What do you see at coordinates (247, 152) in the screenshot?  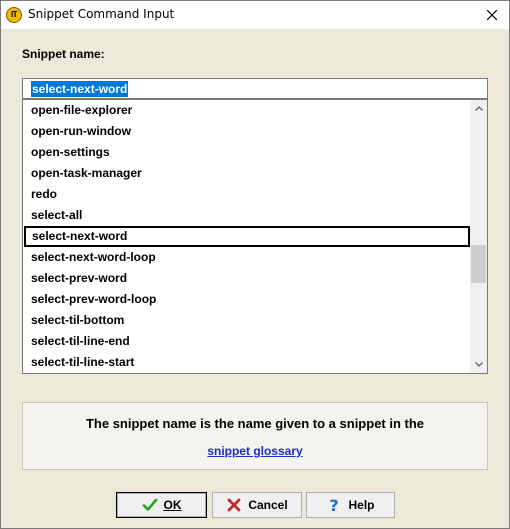 I see `list-item: open-settings` at bounding box center [247, 152].